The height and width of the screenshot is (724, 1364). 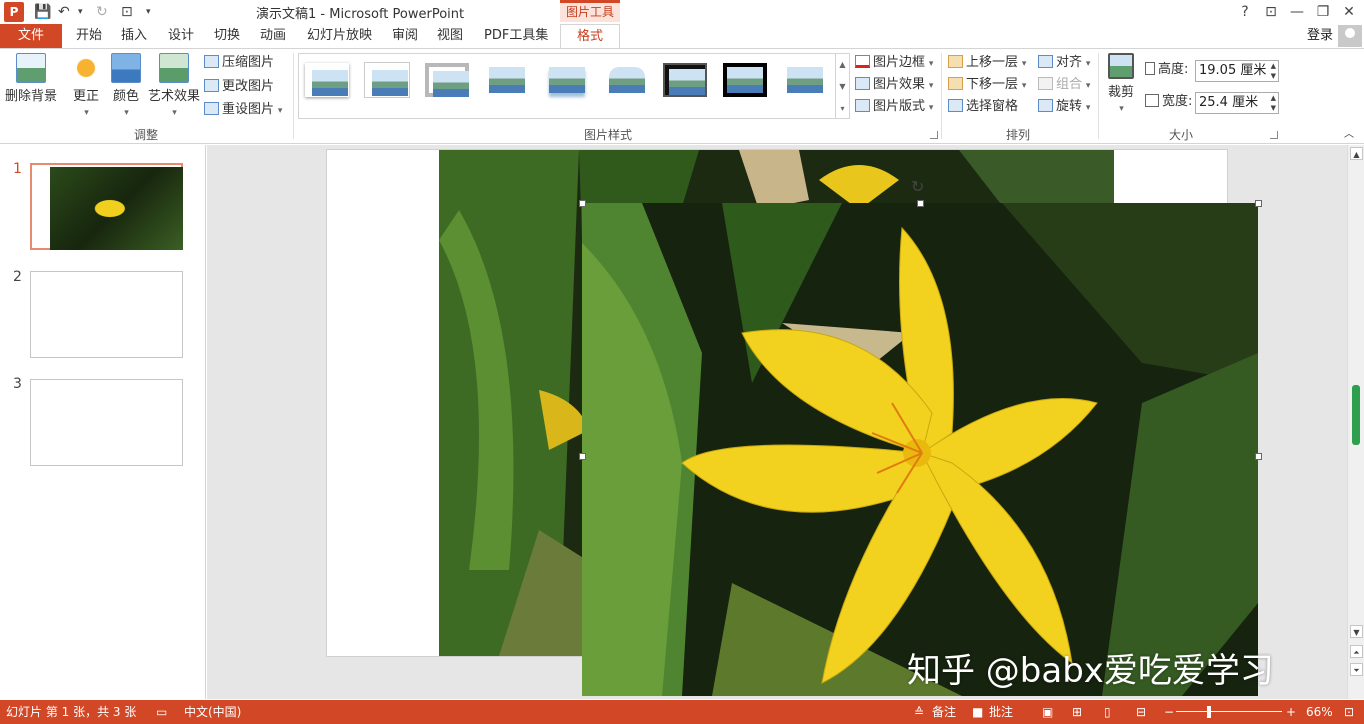 What do you see at coordinates (148, 12) in the screenshot?
I see `customize-qat-icon: ▾` at bounding box center [148, 12].